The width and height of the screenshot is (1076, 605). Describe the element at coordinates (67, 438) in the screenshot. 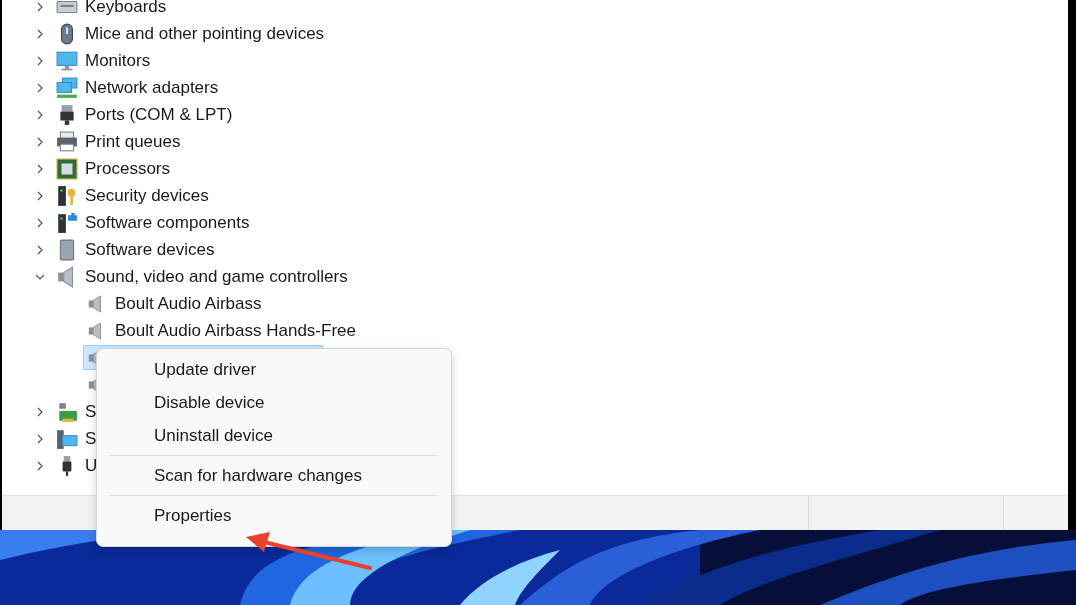

I see `computer-icon` at that location.